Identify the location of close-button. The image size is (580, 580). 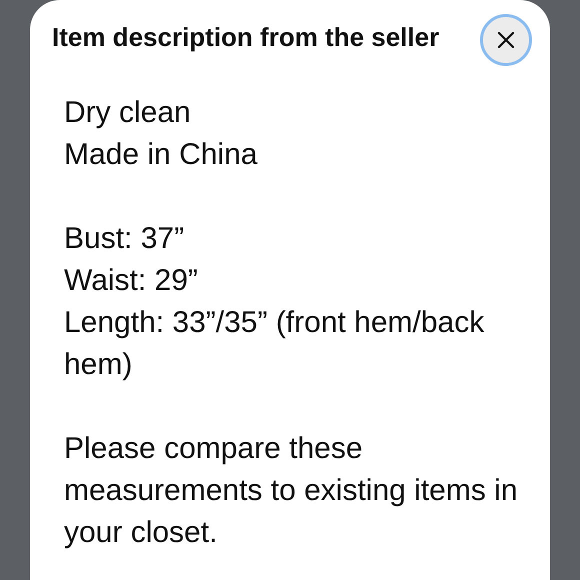
(506, 40).